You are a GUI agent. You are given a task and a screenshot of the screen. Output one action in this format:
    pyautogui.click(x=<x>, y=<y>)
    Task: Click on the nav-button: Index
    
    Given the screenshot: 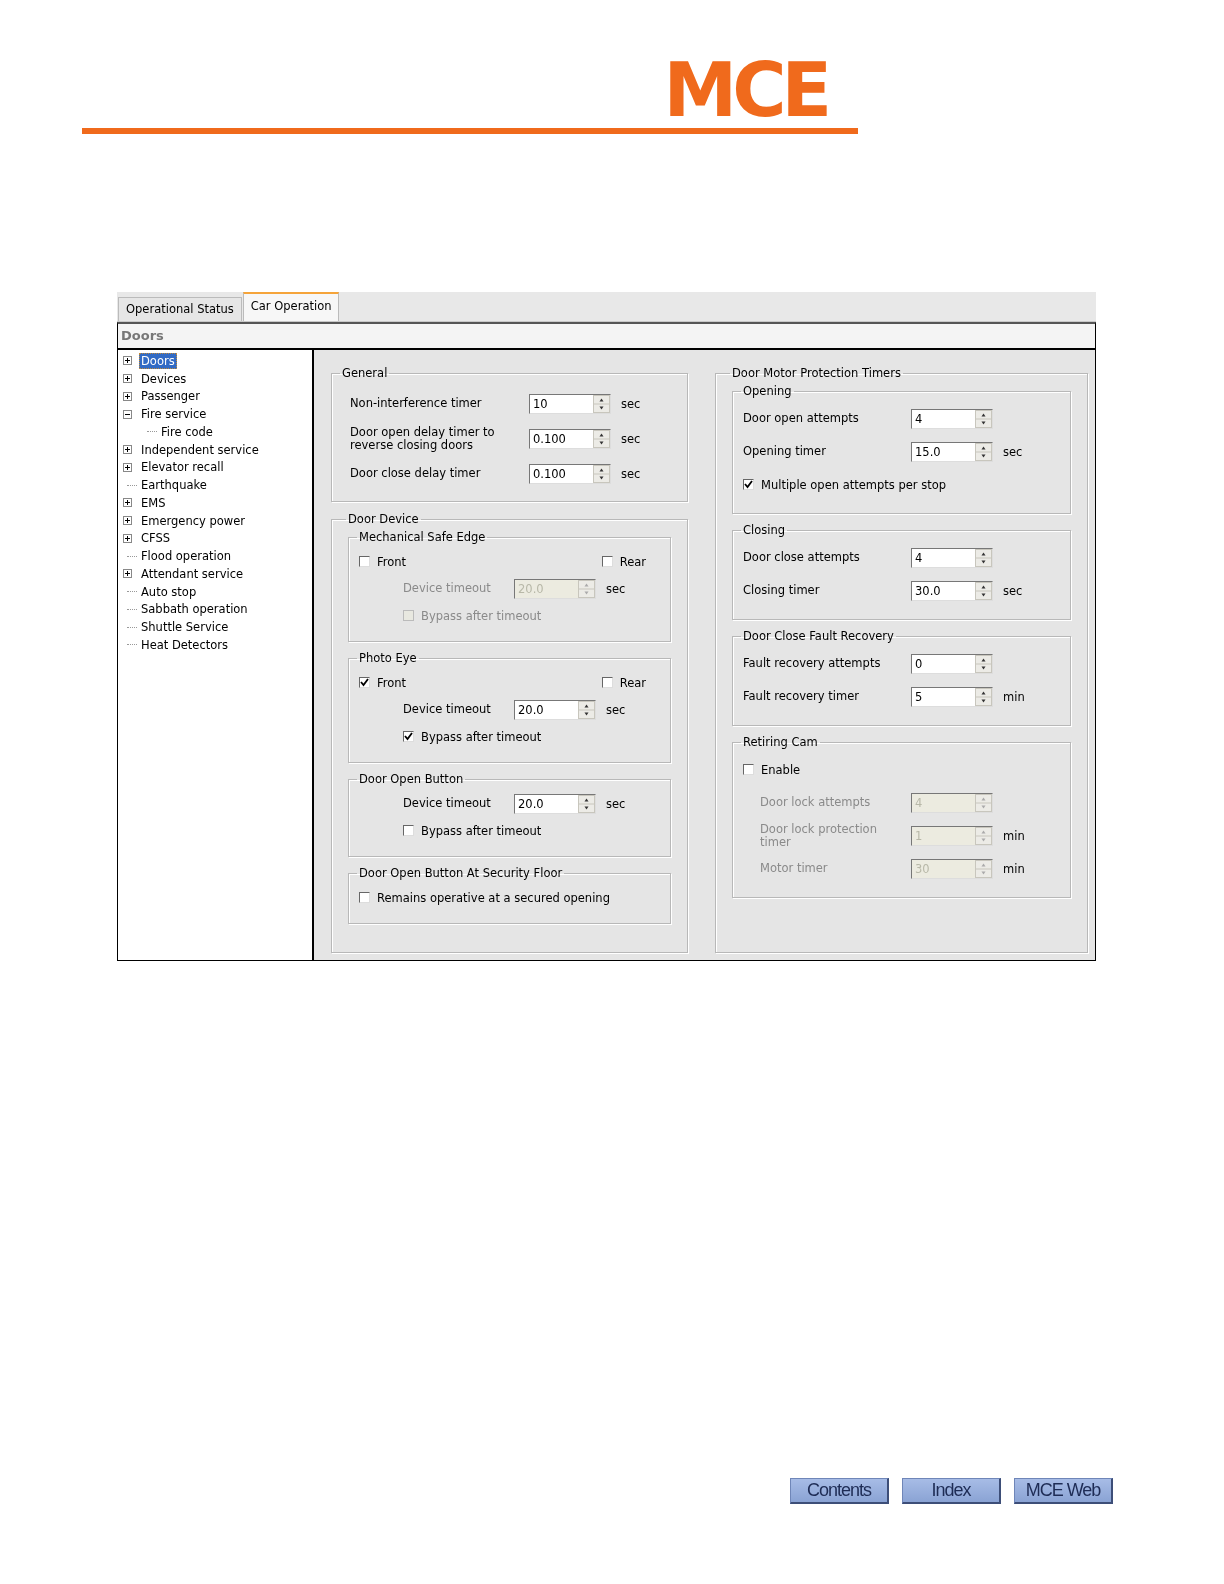 What is the action you would take?
    pyautogui.click(x=951, y=1491)
    